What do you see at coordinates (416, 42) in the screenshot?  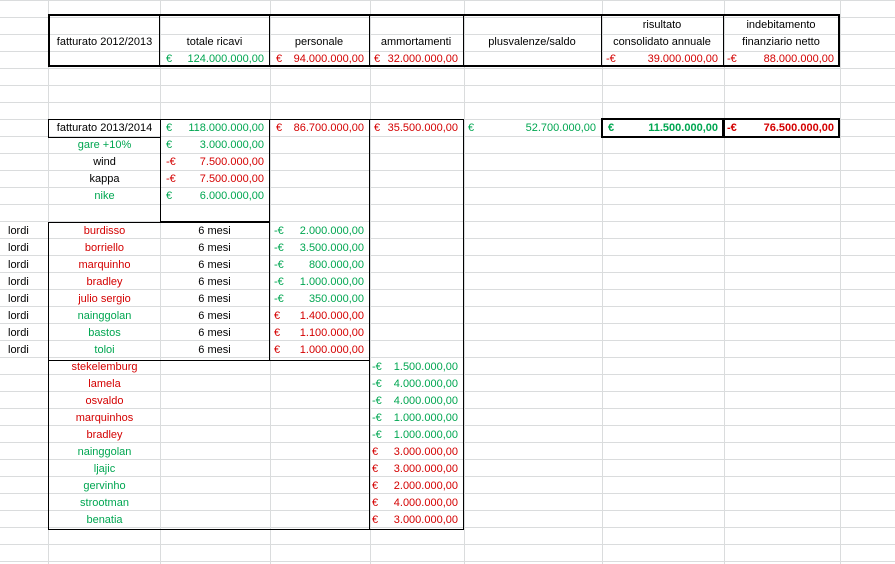 I see `header-ammortamenti: ammortamenti` at bounding box center [416, 42].